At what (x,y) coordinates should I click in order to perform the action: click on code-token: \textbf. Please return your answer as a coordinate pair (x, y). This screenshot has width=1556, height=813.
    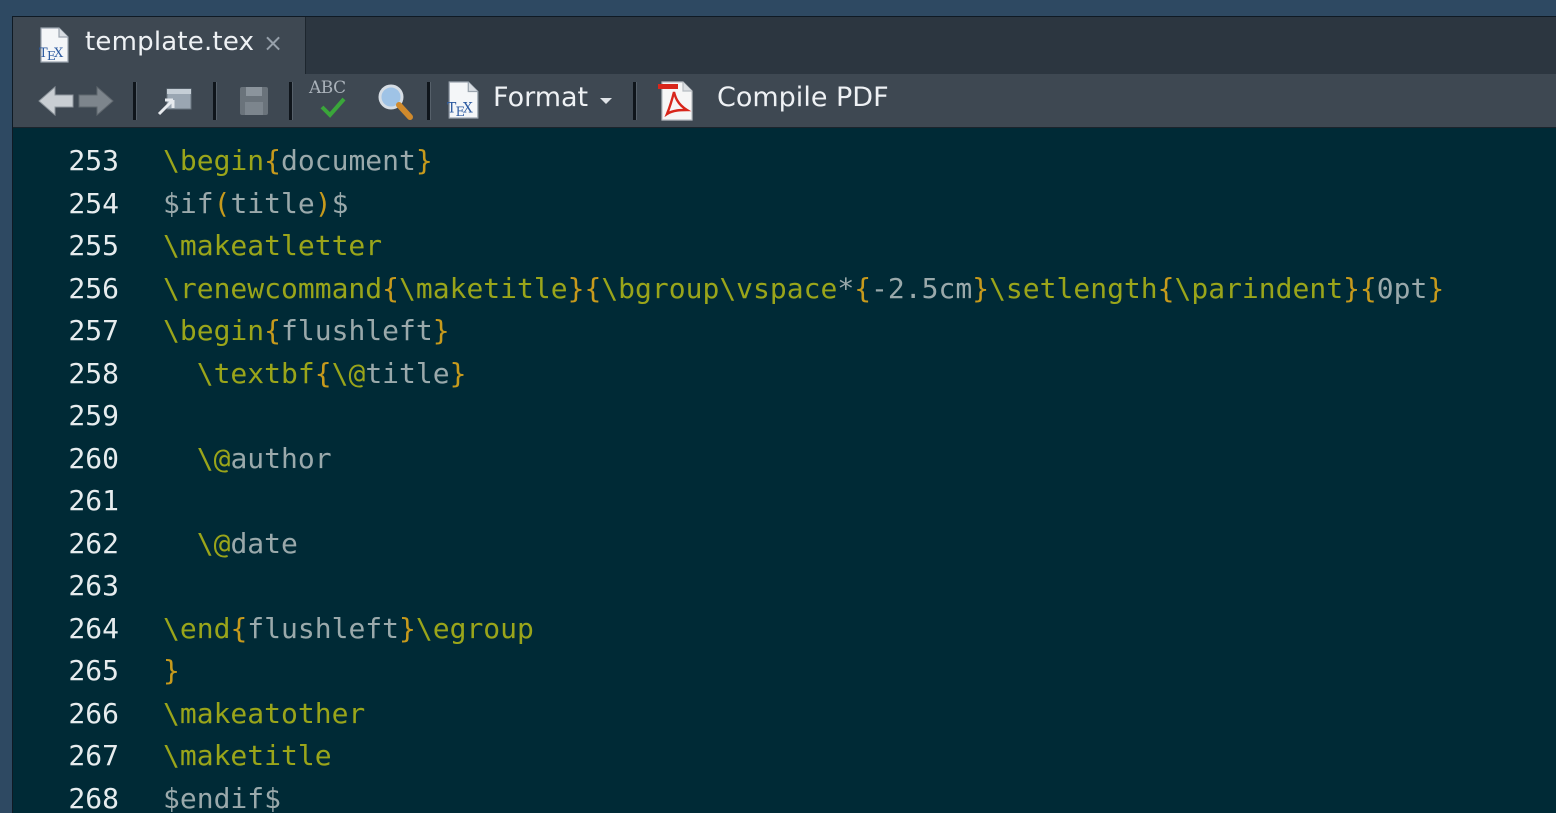
    Looking at the image, I should click on (256, 373).